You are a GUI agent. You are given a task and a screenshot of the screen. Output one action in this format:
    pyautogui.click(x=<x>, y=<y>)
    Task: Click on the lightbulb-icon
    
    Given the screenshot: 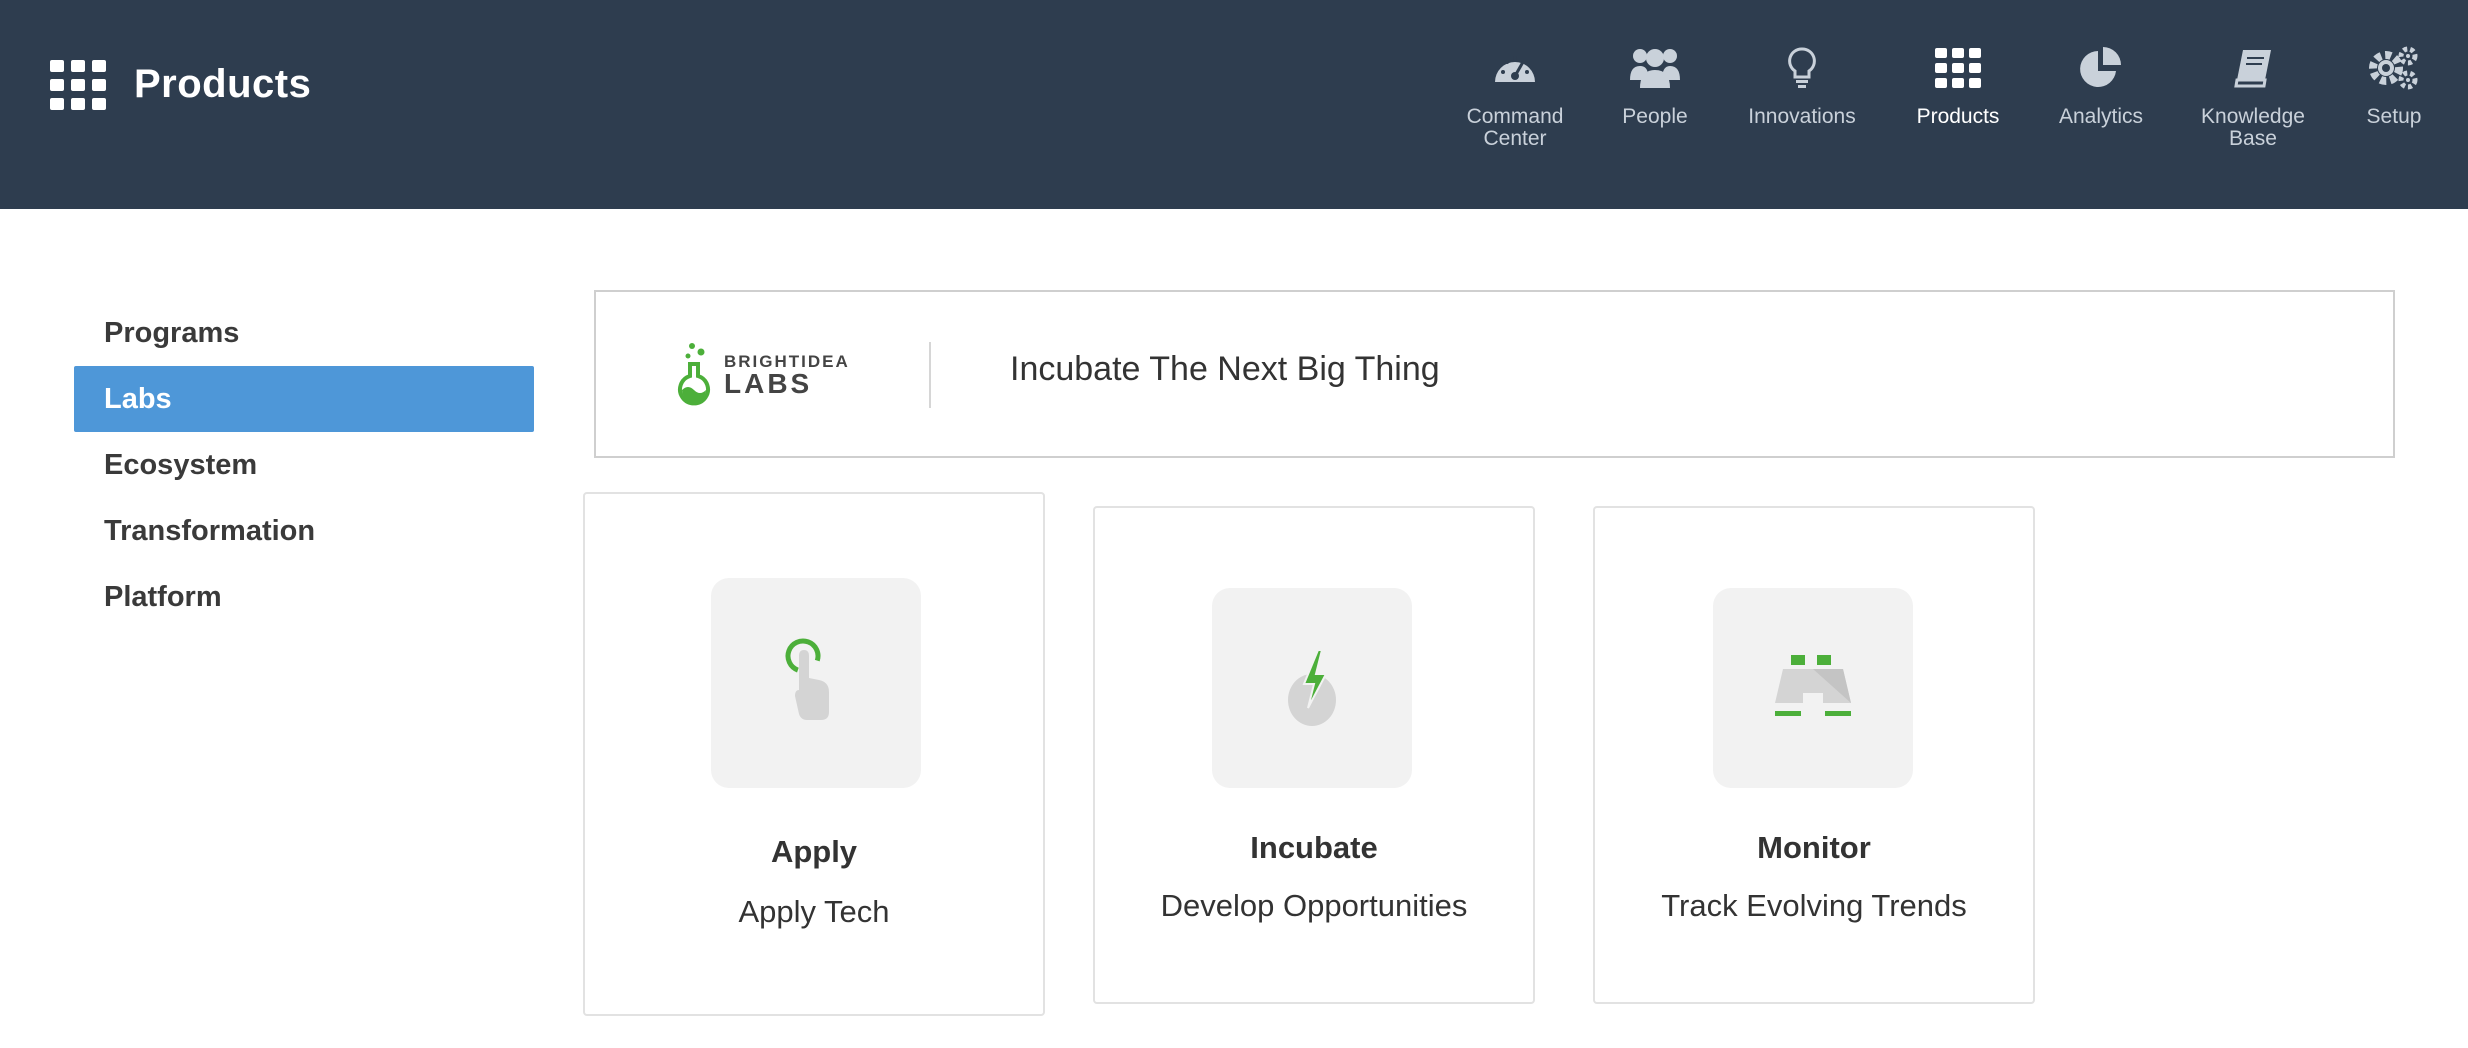 What is the action you would take?
    pyautogui.click(x=1802, y=68)
    